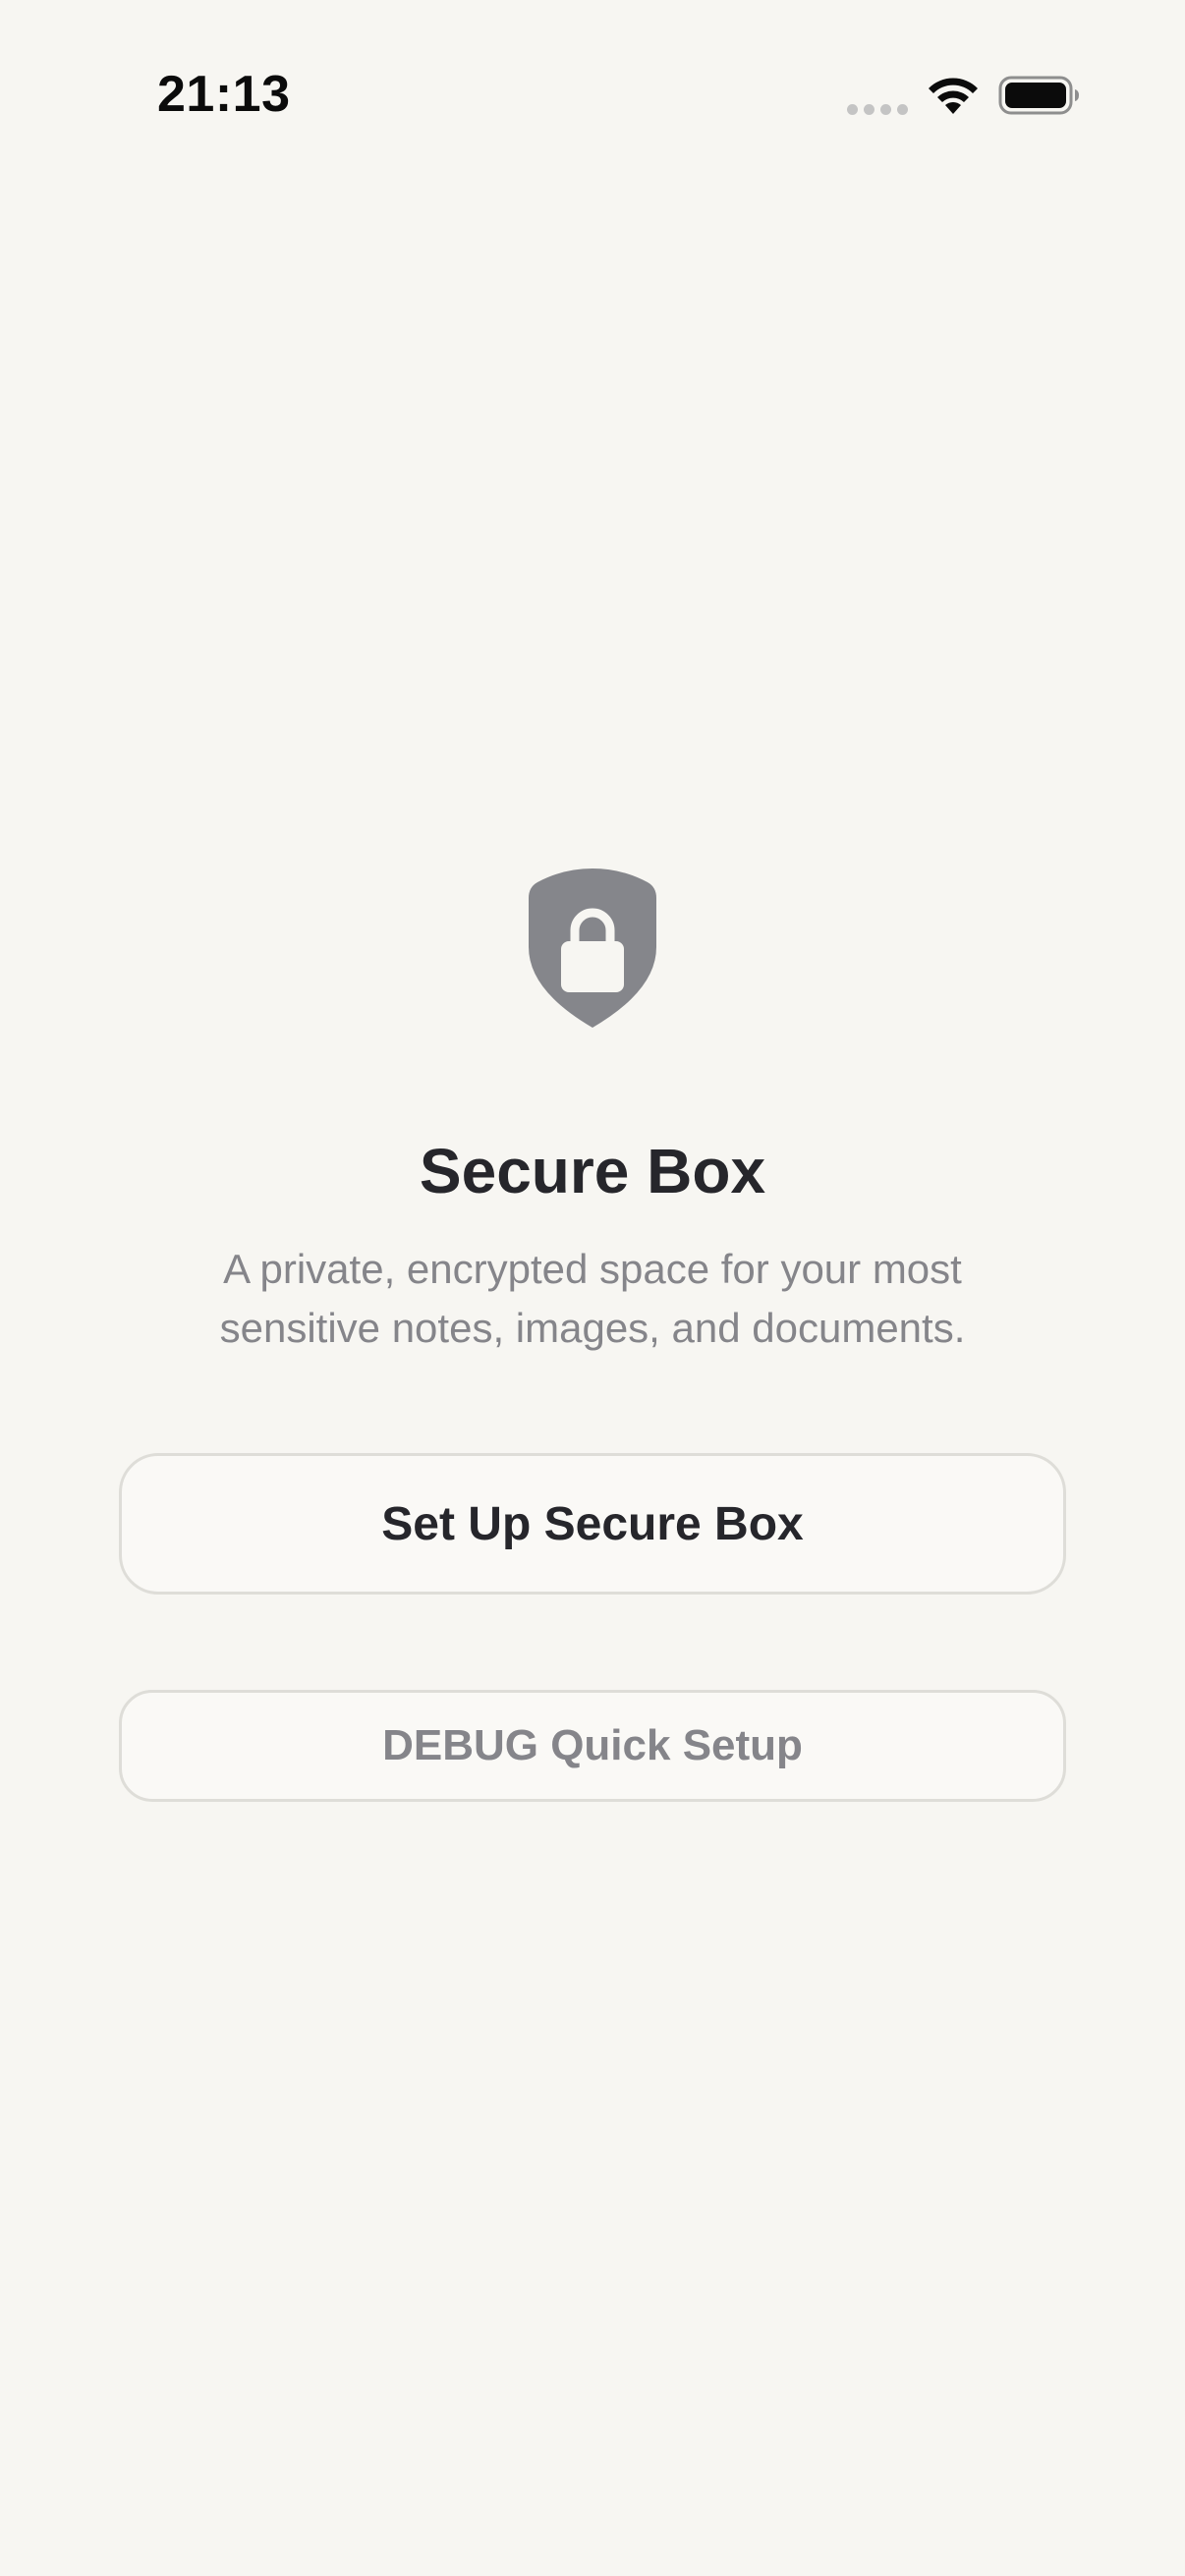 Image resolution: width=1185 pixels, height=2576 pixels. Describe the element at coordinates (592, 1171) in the screenshot. I see `page-title: Secure Box` at that location.